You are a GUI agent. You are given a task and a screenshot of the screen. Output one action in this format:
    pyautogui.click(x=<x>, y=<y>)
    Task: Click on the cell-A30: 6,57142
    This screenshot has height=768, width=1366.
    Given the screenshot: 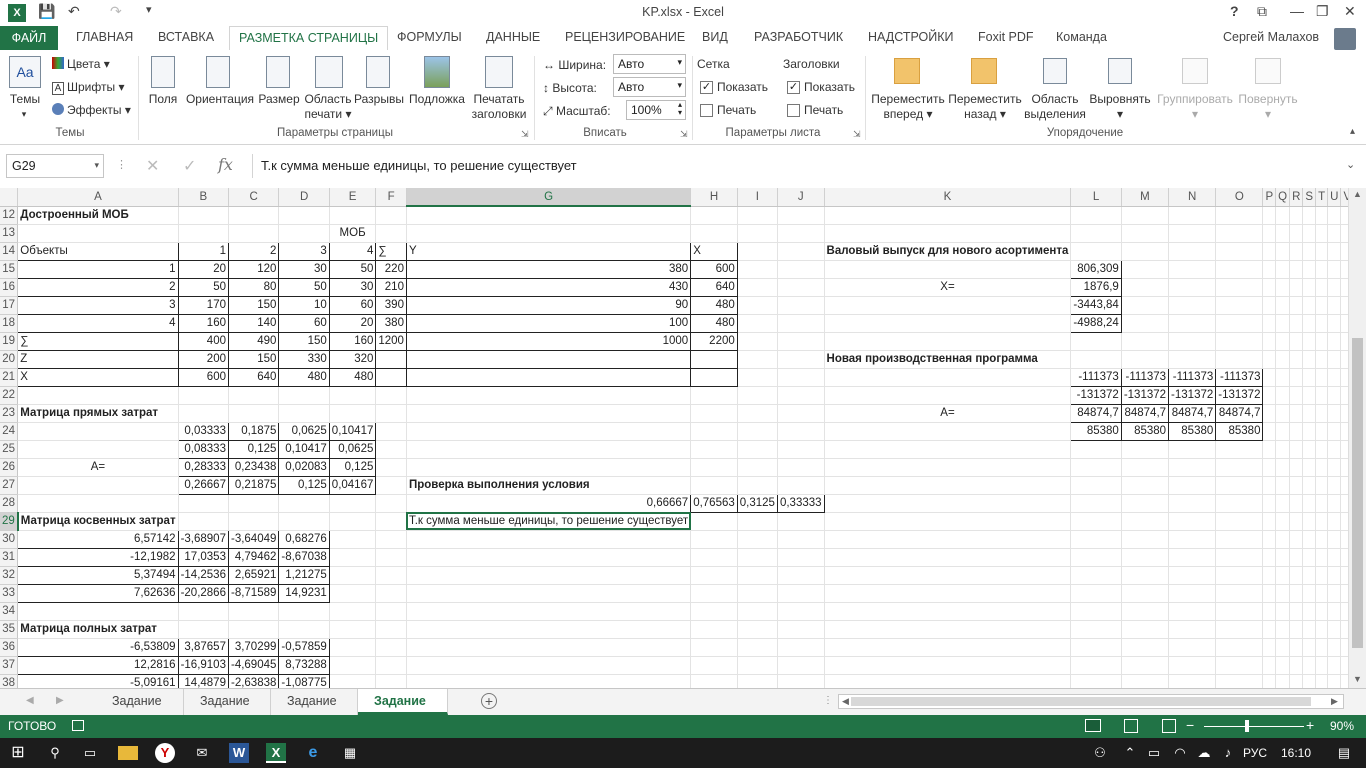 What is the action you would take?
    pyautogui.click(x=98, y=539)
    